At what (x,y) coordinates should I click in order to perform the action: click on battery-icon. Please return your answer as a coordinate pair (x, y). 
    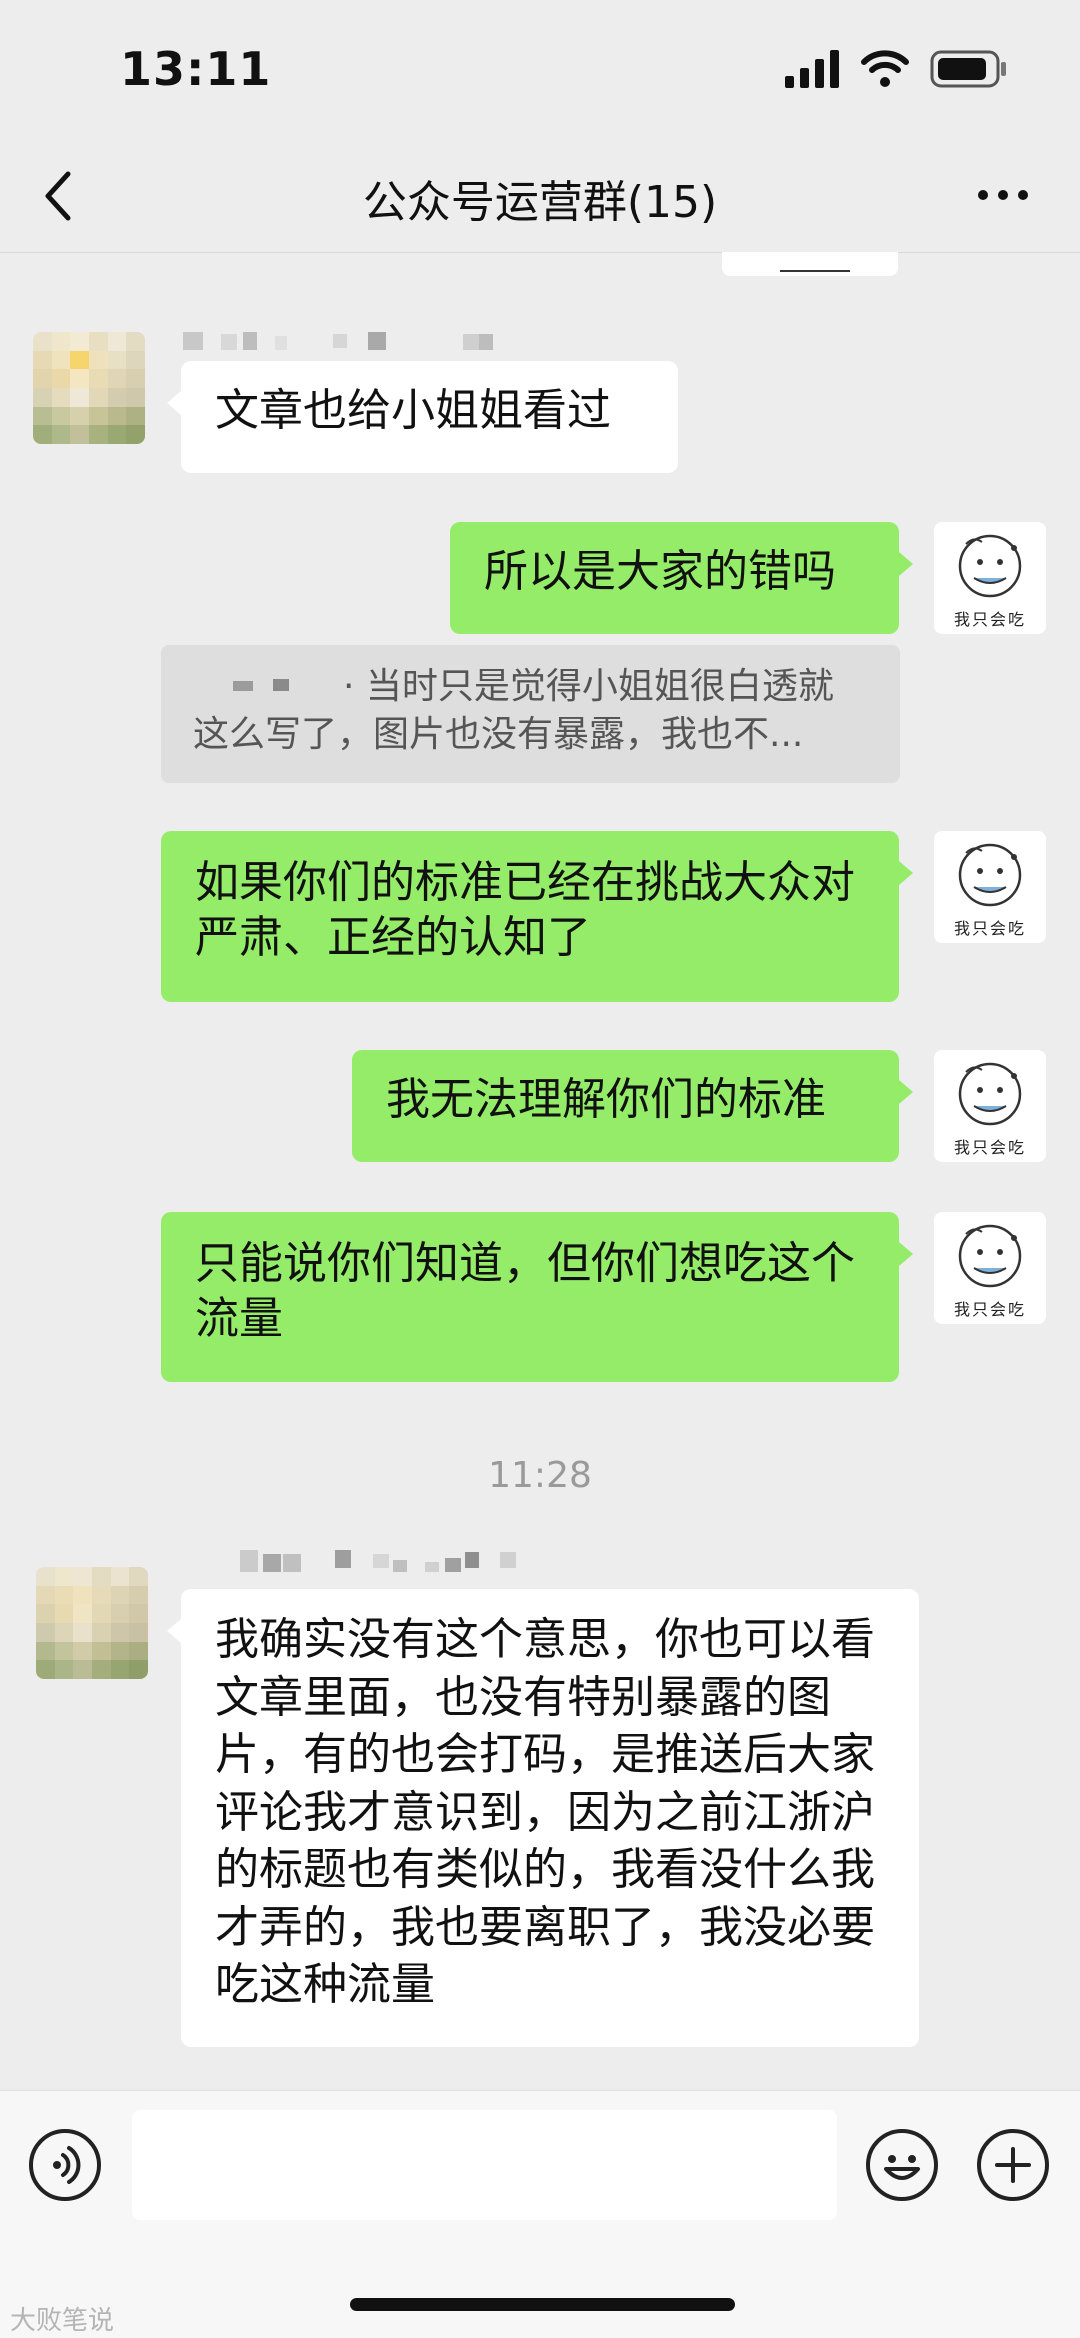
    Looking at the image, I should click on (968, 69).